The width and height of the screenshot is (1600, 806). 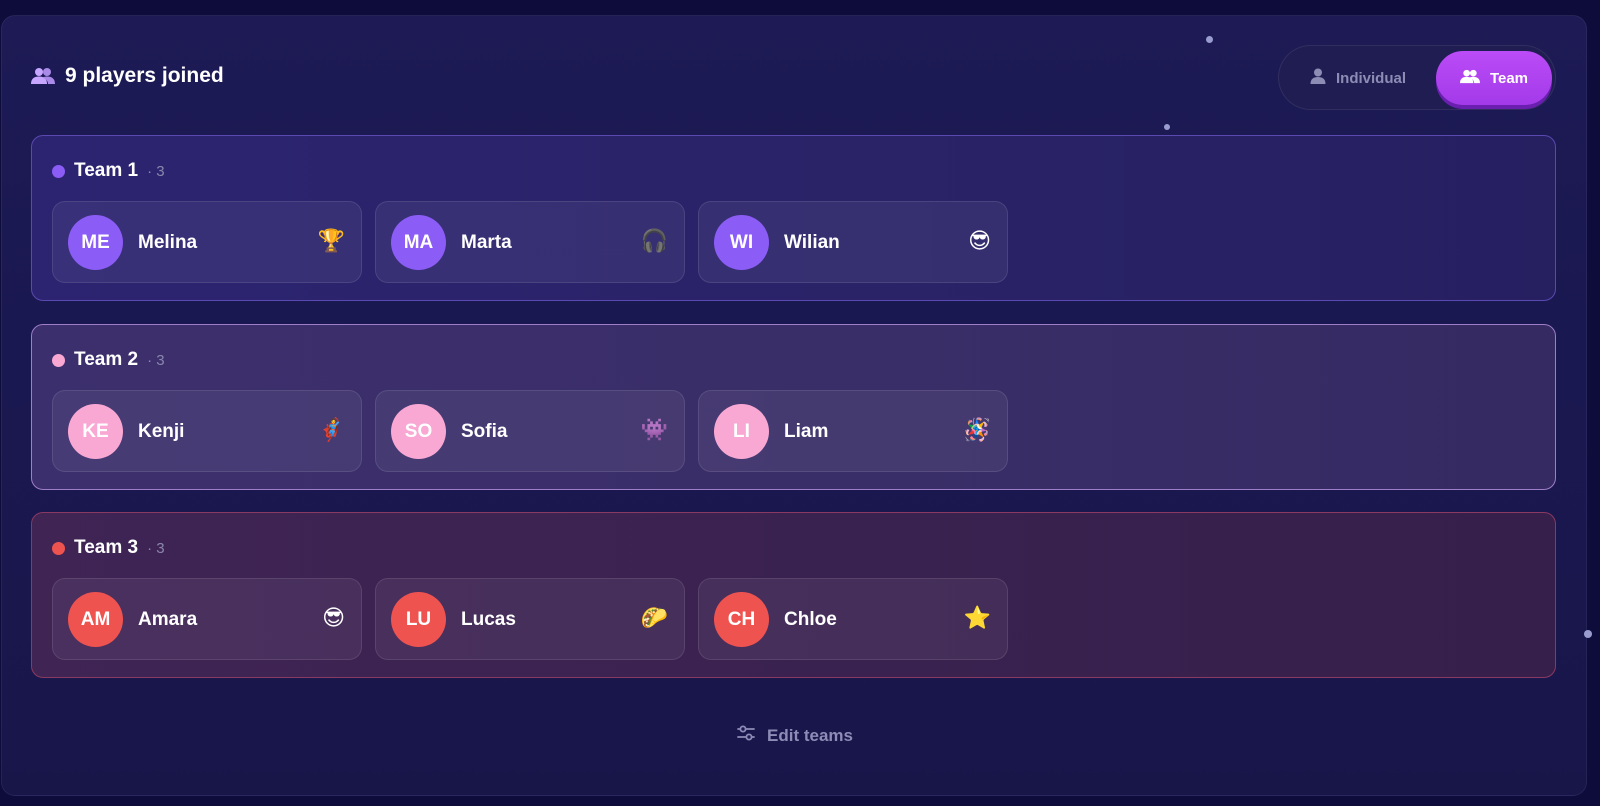 I want to click on edit-teams-button: Edit teams, so click(x=795, y=735).